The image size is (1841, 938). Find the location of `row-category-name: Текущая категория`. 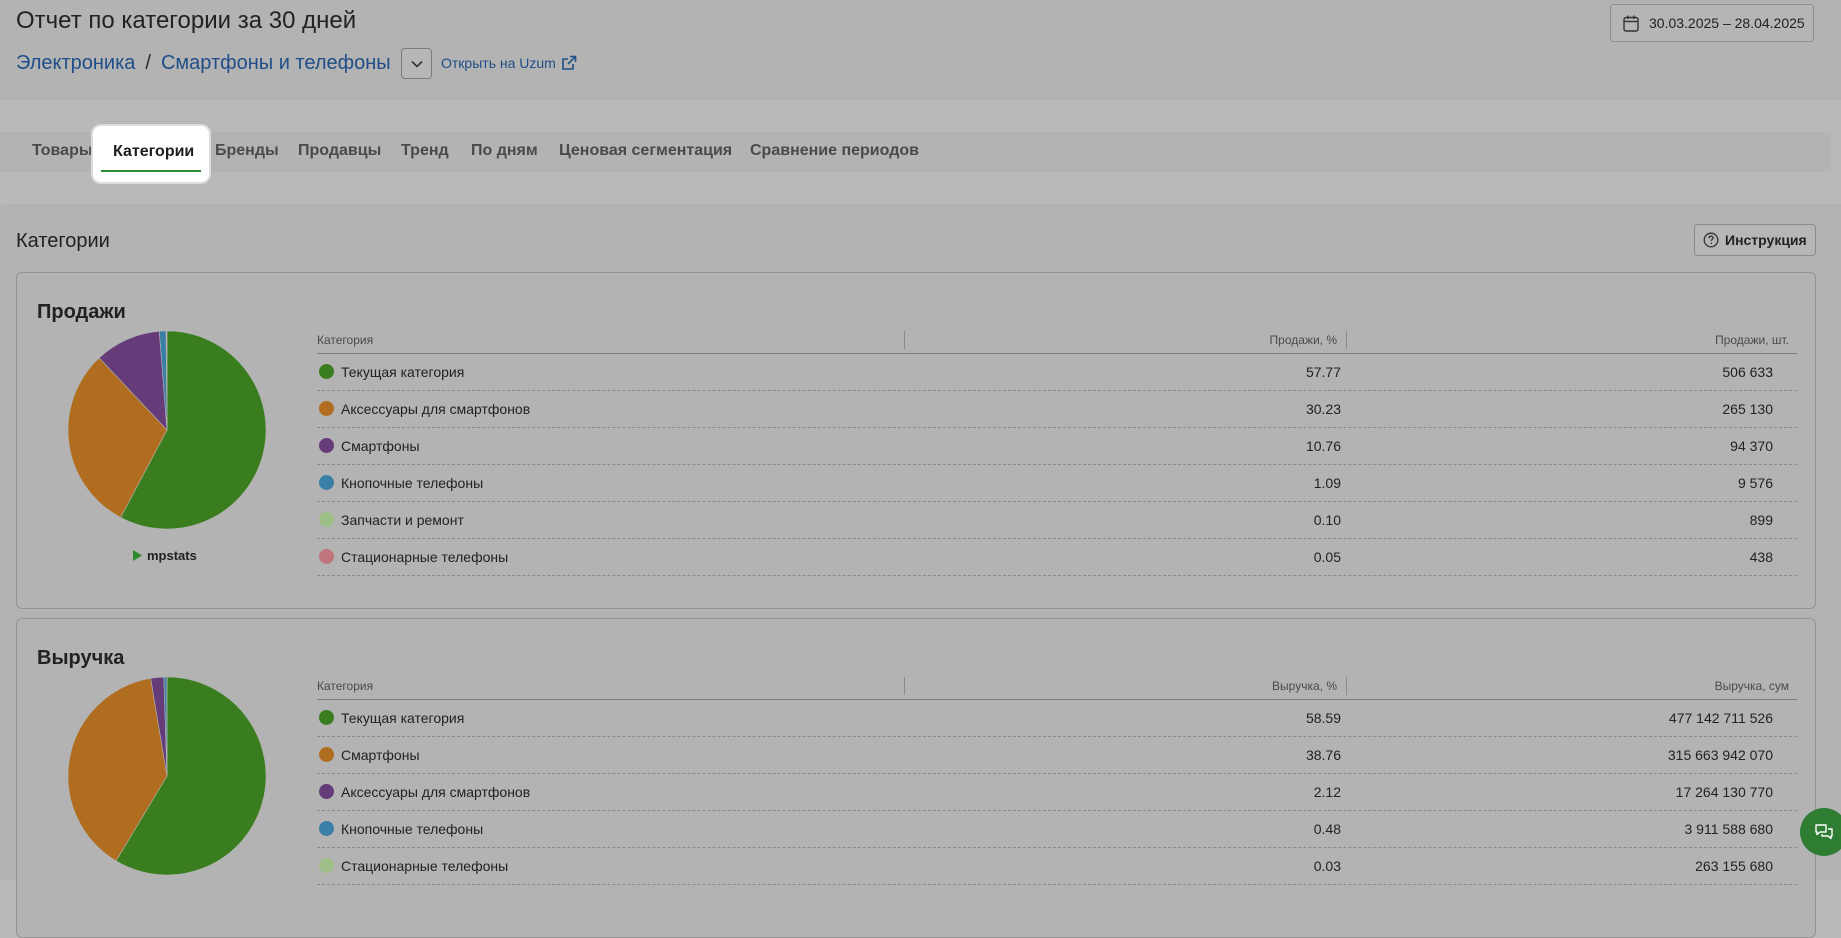

row-category-name: Текущая категория is located at coordinates (402, 372).